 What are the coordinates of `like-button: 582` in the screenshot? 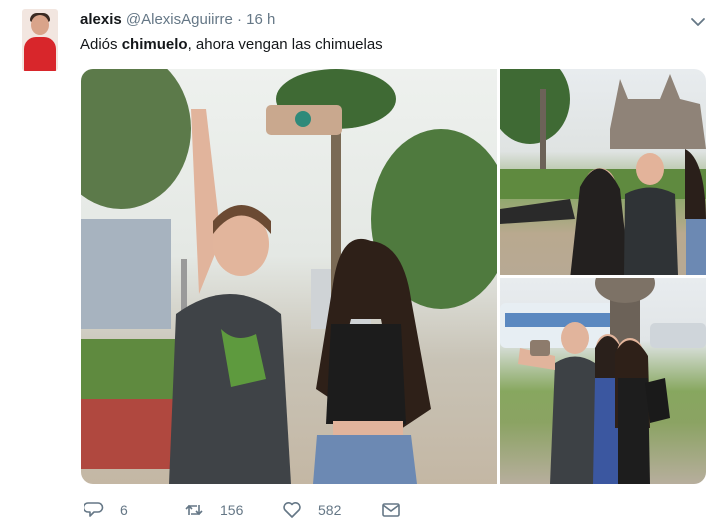 It's located at (311, 510).